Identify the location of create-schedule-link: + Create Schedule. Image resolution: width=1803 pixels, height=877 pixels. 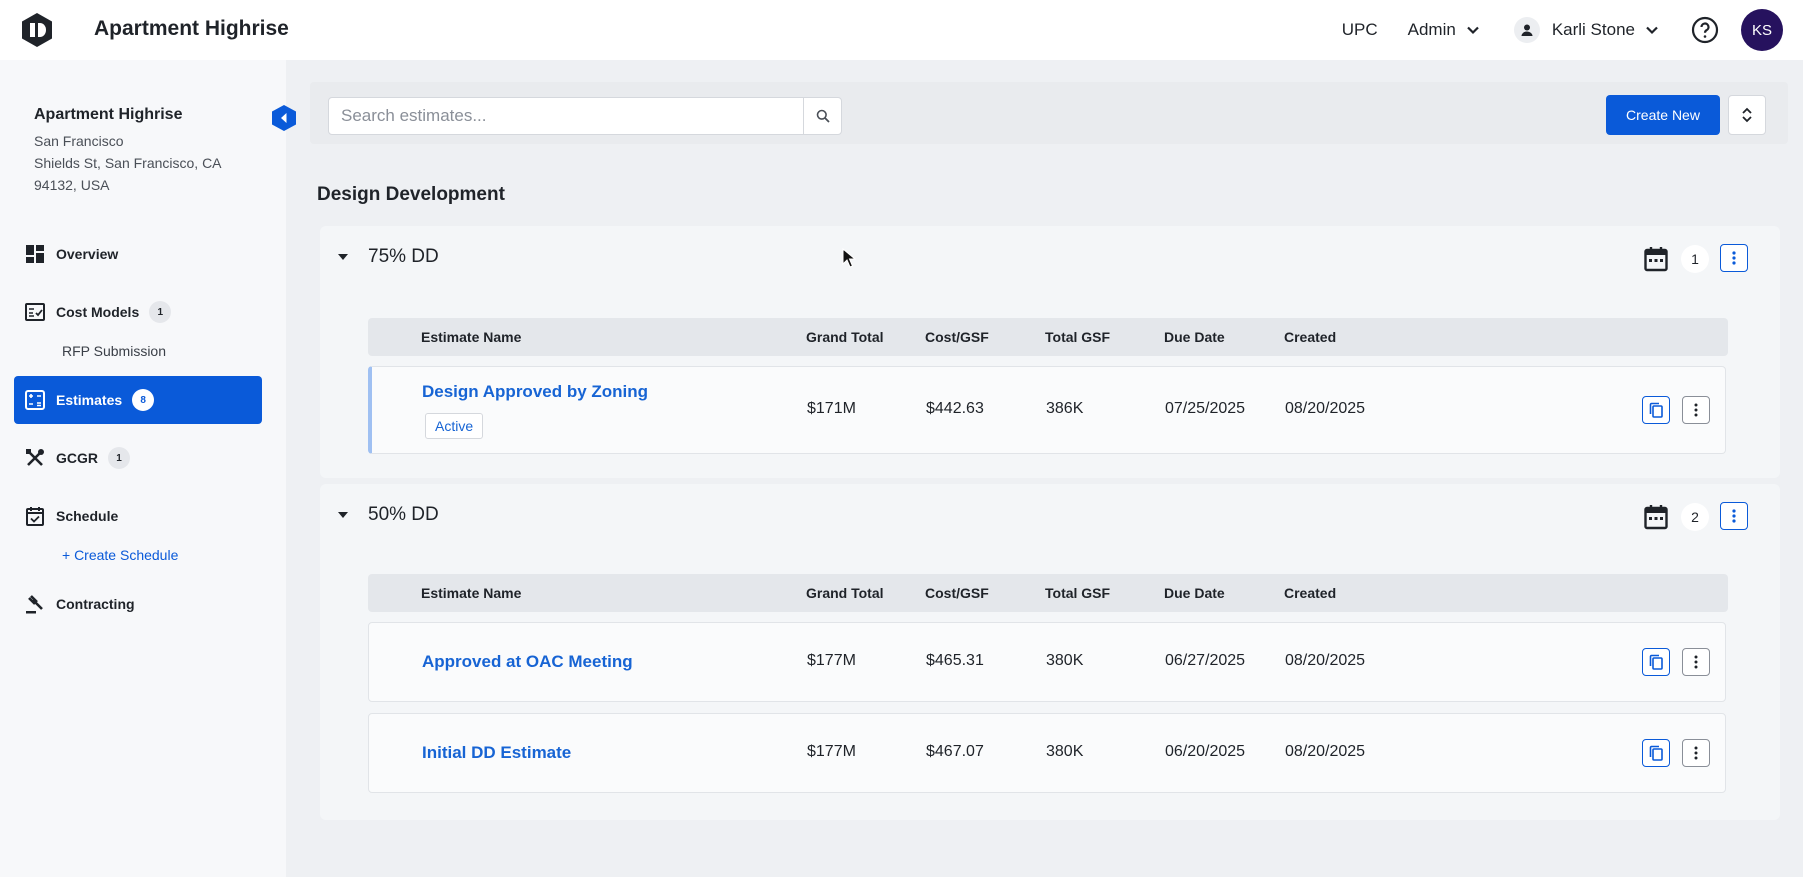
(138, 555).